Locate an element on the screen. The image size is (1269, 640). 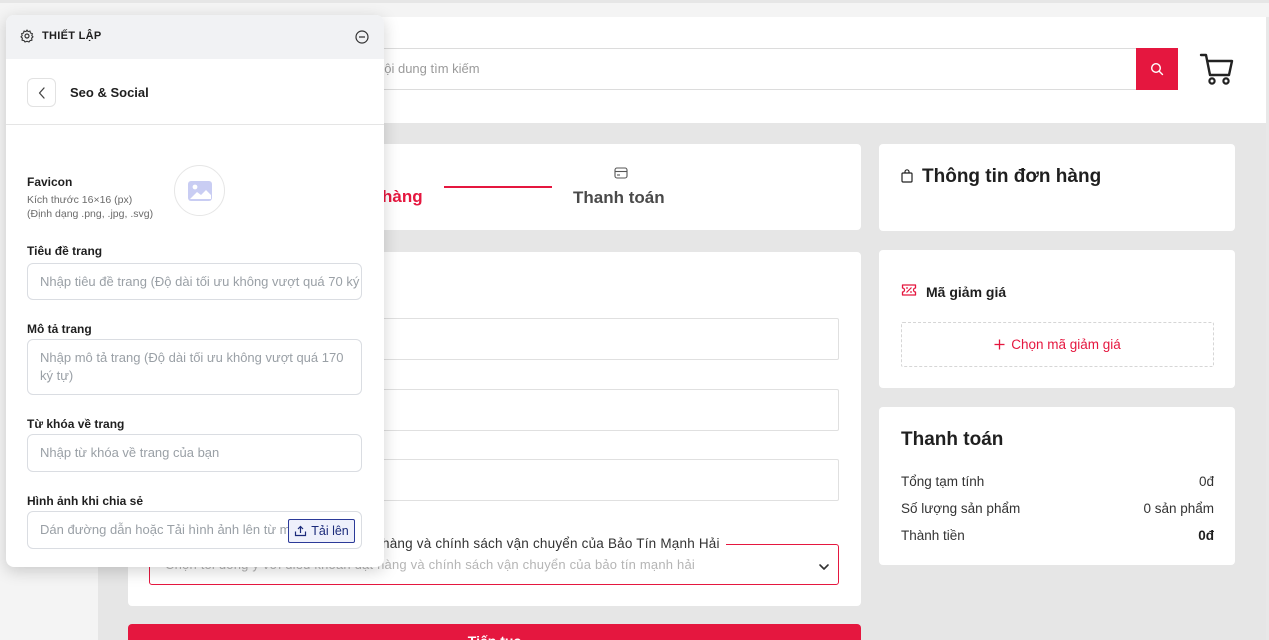
credit-card-icon is located at coordinates (621, 175).